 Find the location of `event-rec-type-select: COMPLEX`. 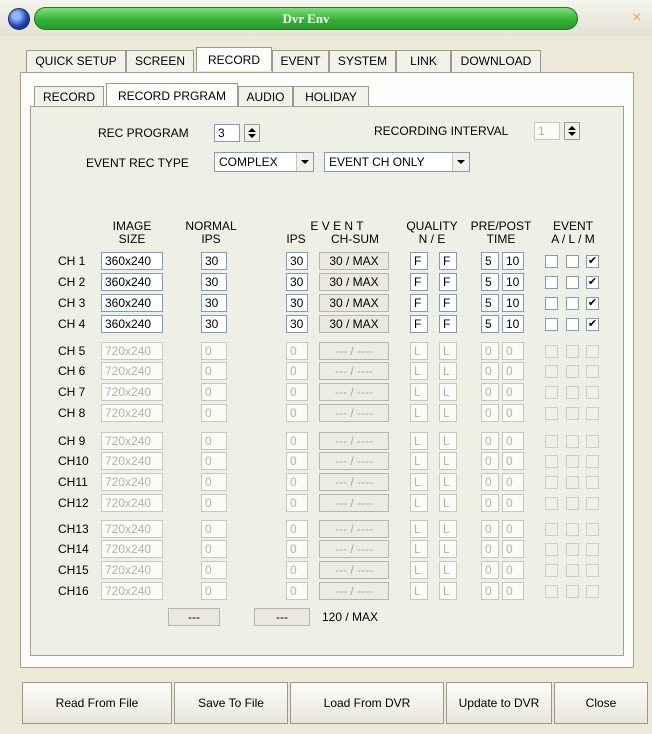

event-rec-type-select: COMPLEX is located at coordinates (264, 162).